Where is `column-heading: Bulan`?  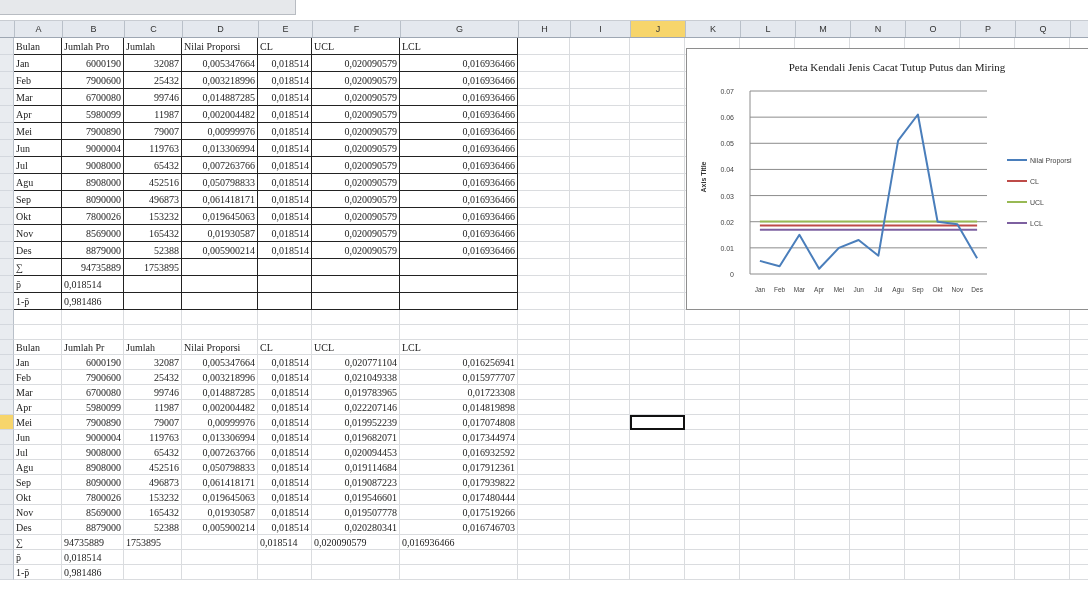
column-heading: Bulan is located at coordinates (38, 347).